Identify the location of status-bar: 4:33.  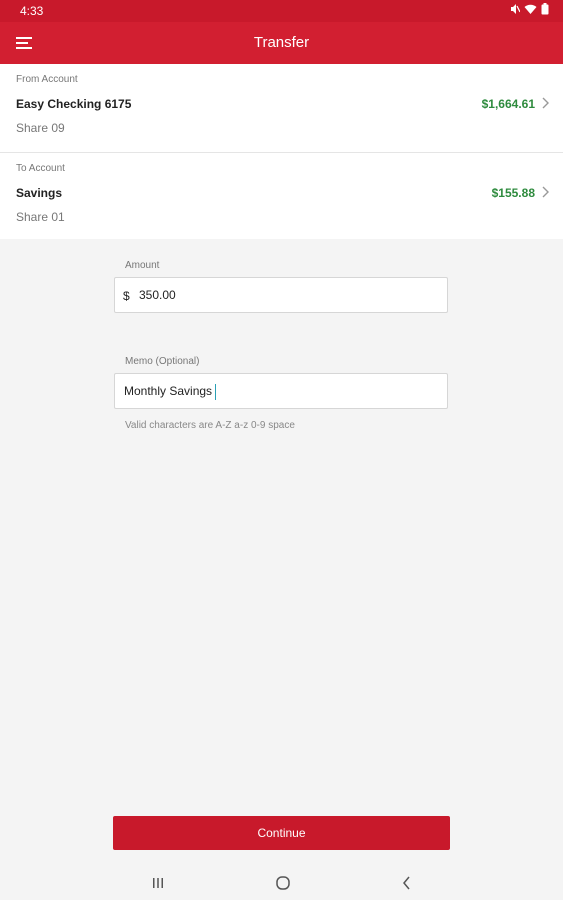
(281, 11).